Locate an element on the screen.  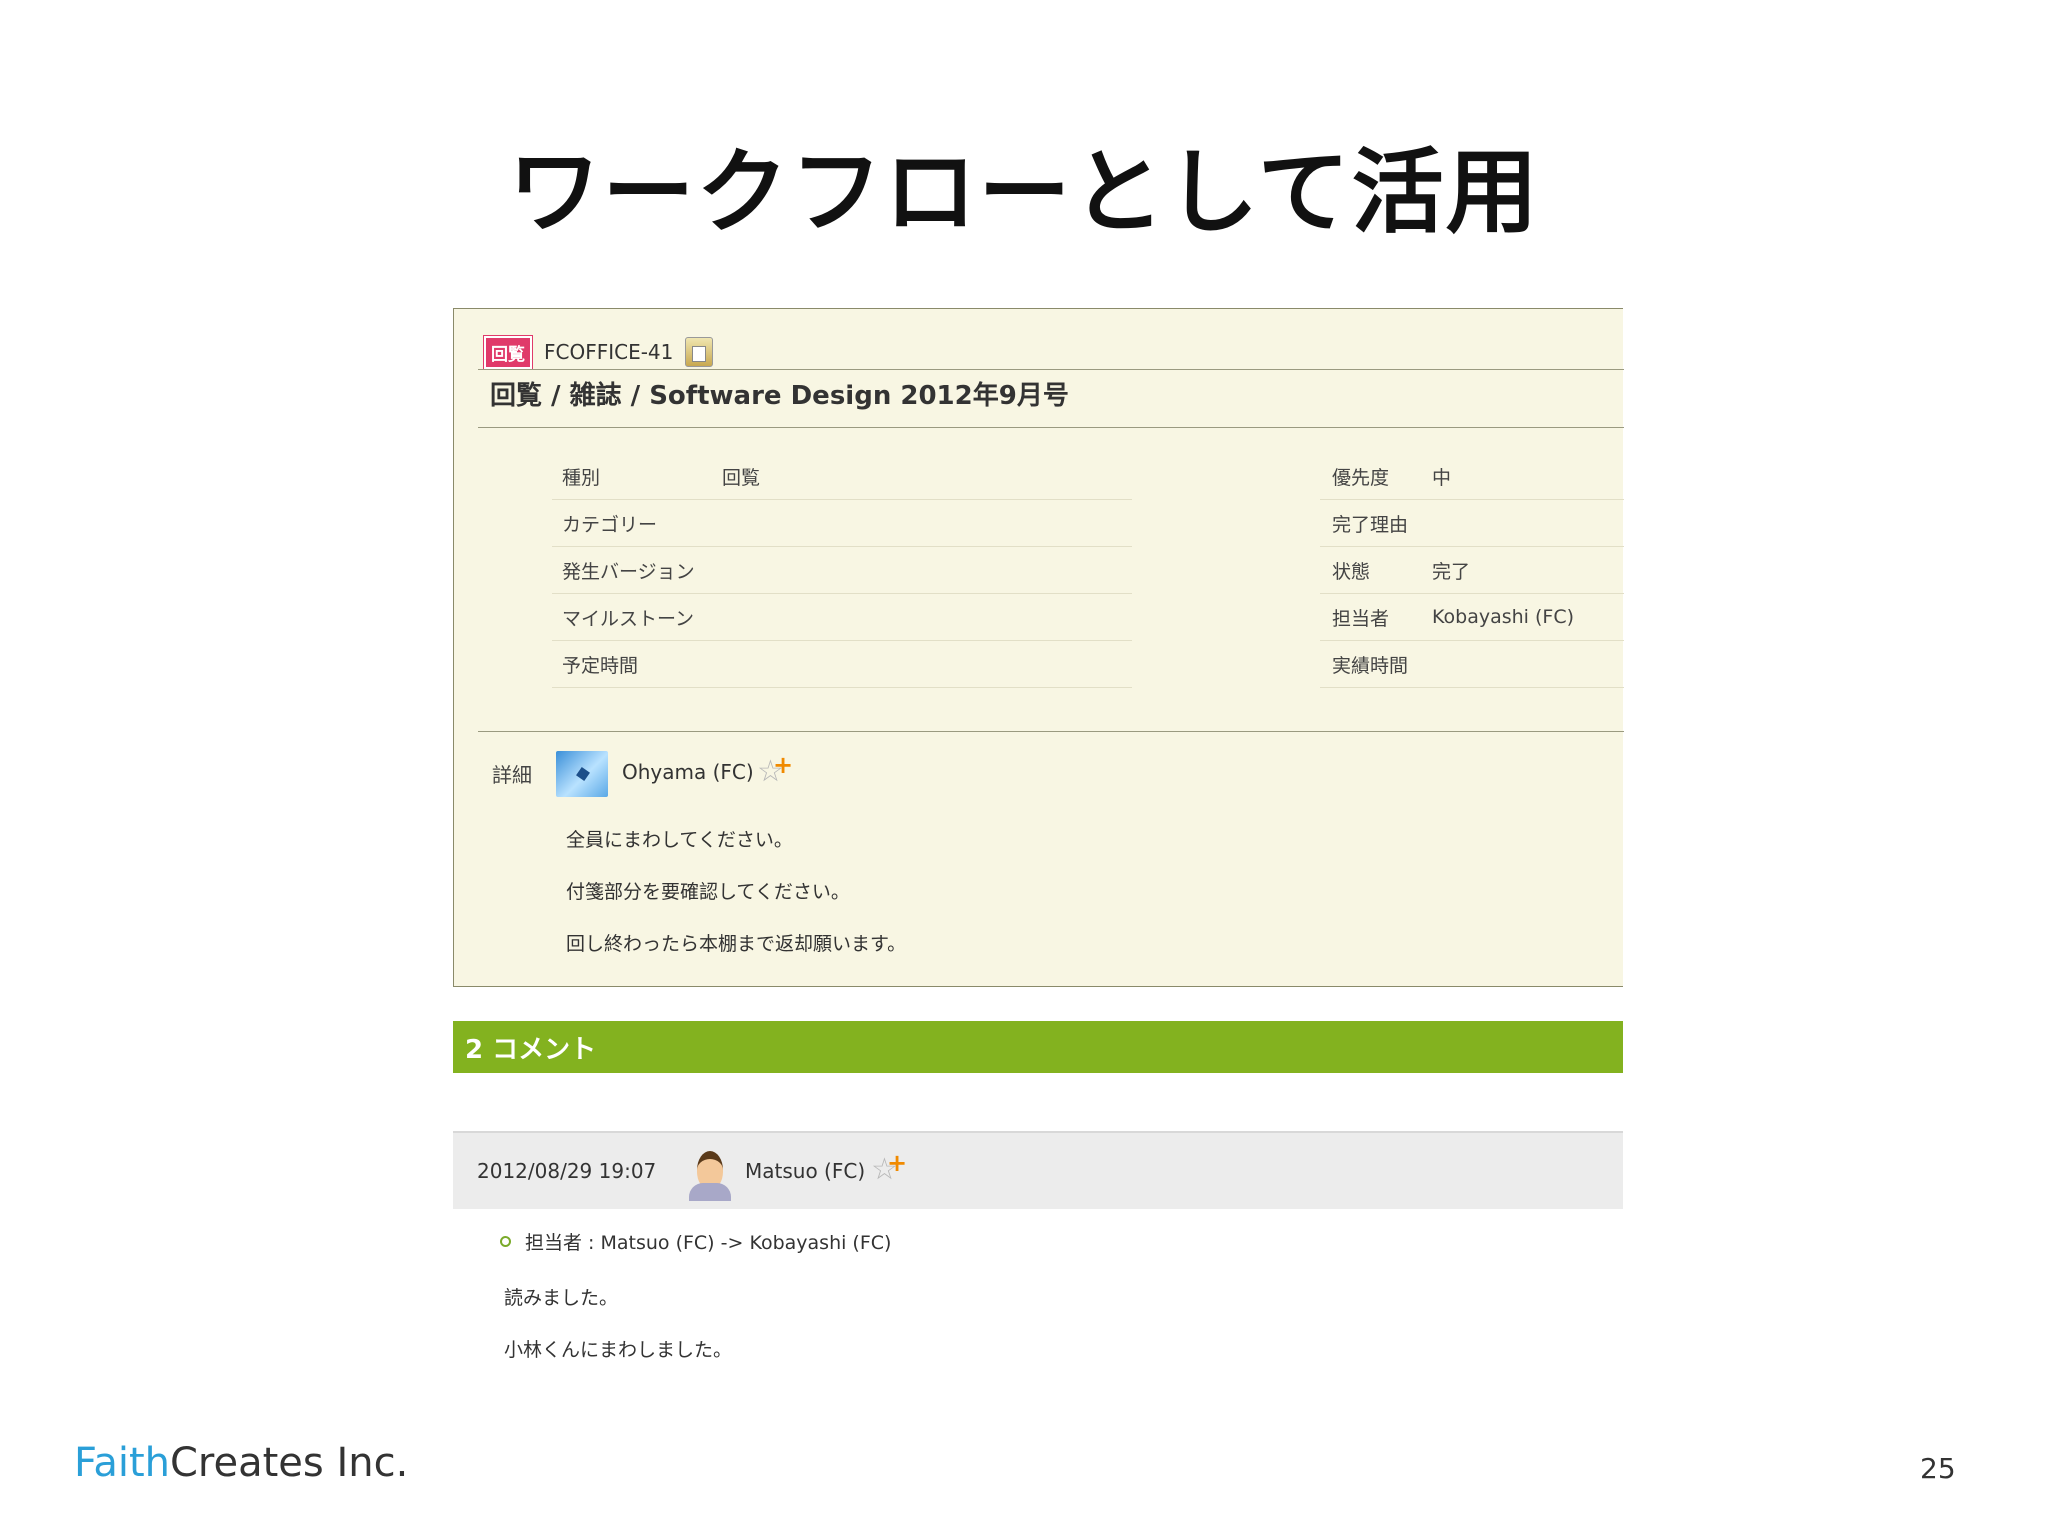
field-label: 優先度 is located at coordinates (1361, 477).